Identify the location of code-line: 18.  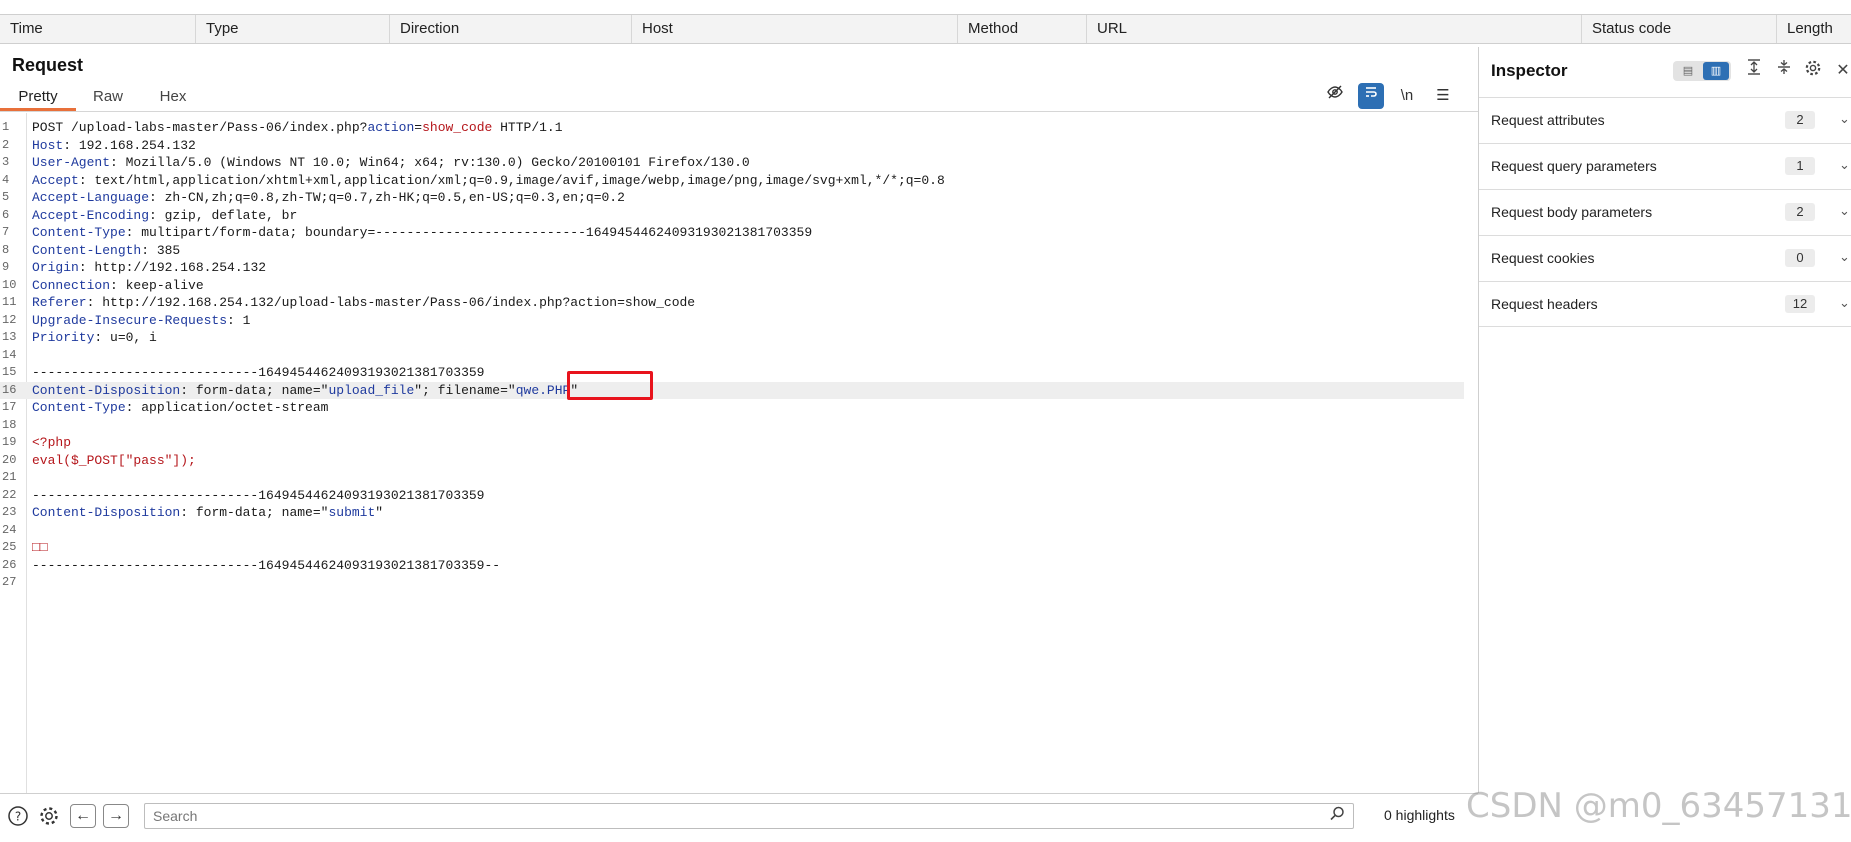
(732, 426).